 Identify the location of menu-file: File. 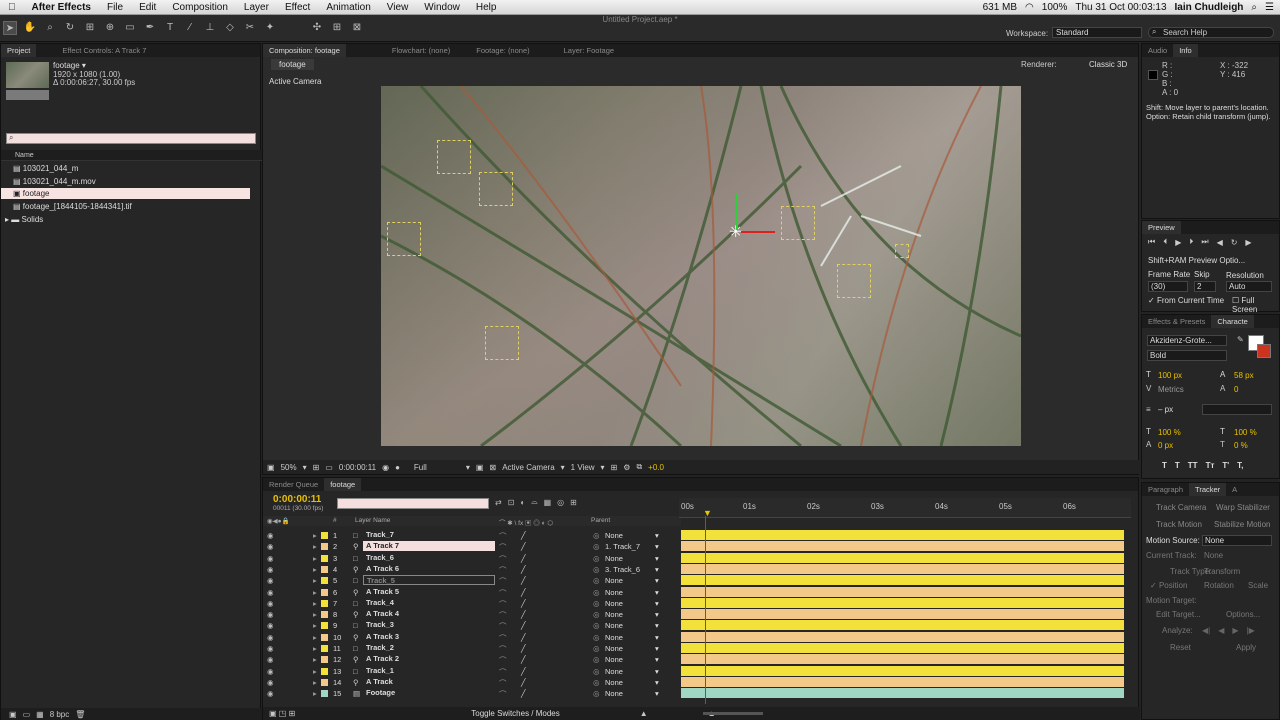
(115, 7).